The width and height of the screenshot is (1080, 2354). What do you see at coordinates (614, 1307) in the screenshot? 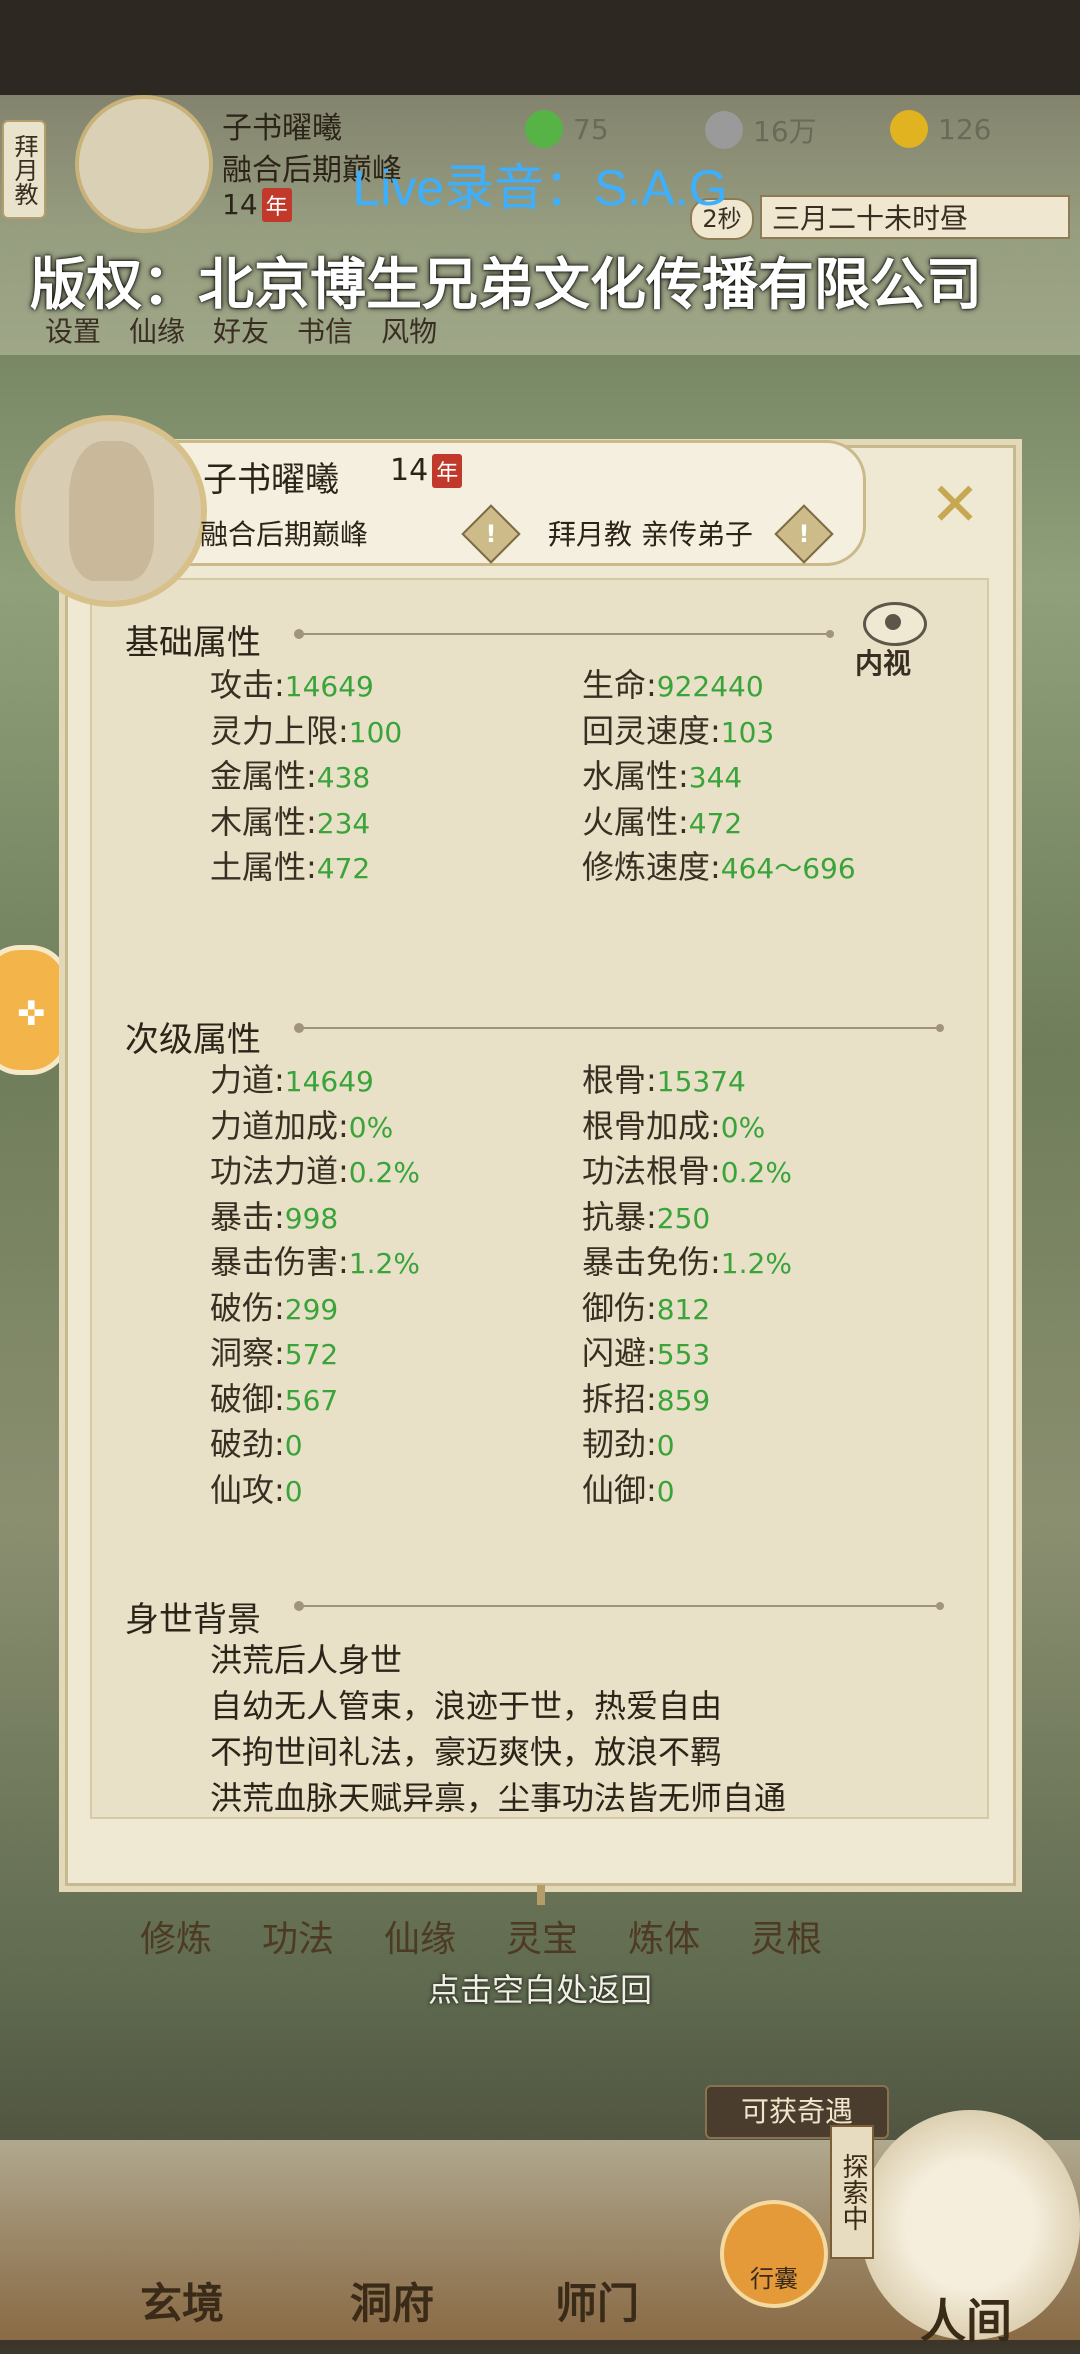
I see `stat-label: 御伤` at bounding box center [614, 1307].